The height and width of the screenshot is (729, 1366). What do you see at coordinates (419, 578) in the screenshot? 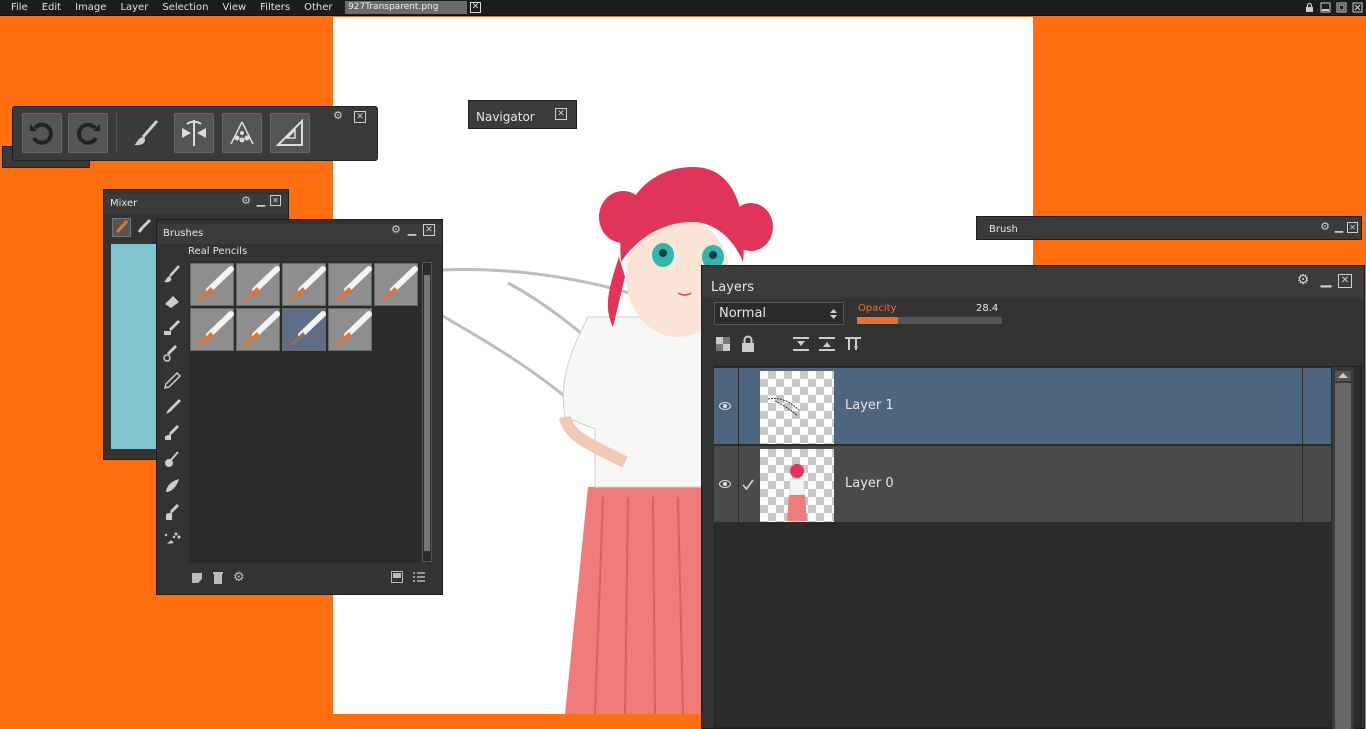
I see `view-list-icon` at bounding box center [419, 578].